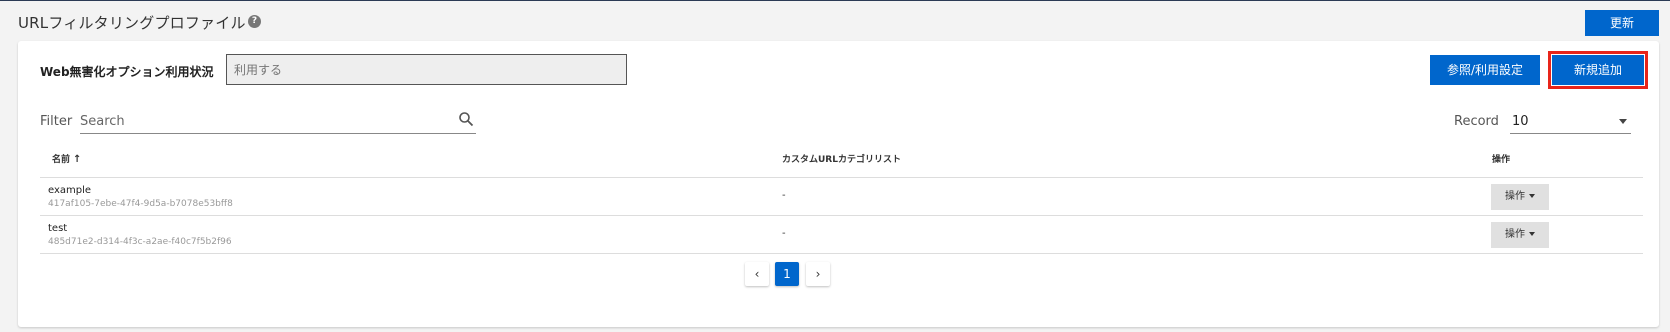 This screenshot has height=332, width=1670. Describe the element at coordinates (260, 121) in the screenshot. I see `search-input` at that location.